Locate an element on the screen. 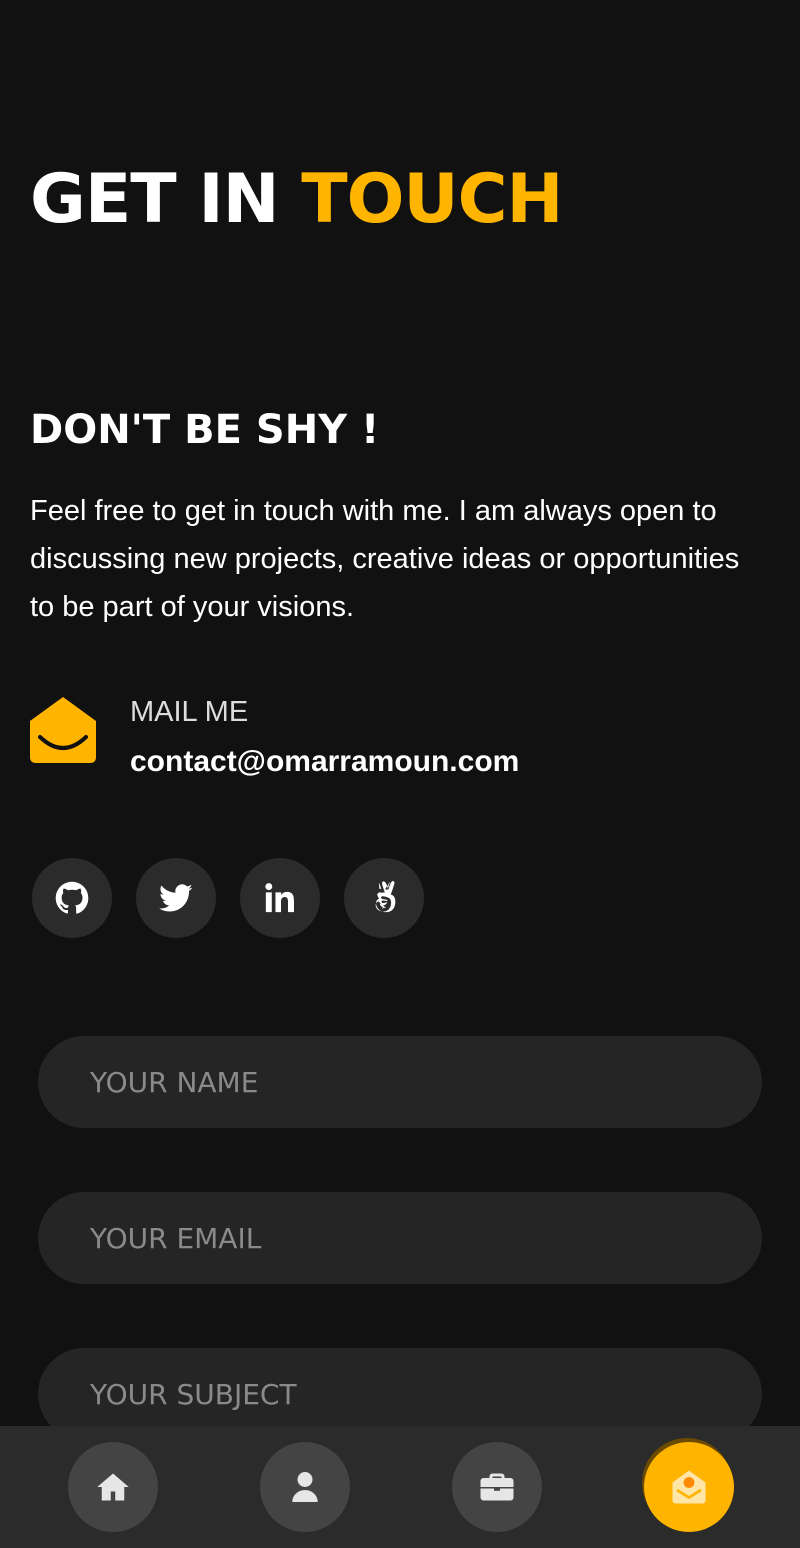  subject-input is located at coordinates (426, 1394).